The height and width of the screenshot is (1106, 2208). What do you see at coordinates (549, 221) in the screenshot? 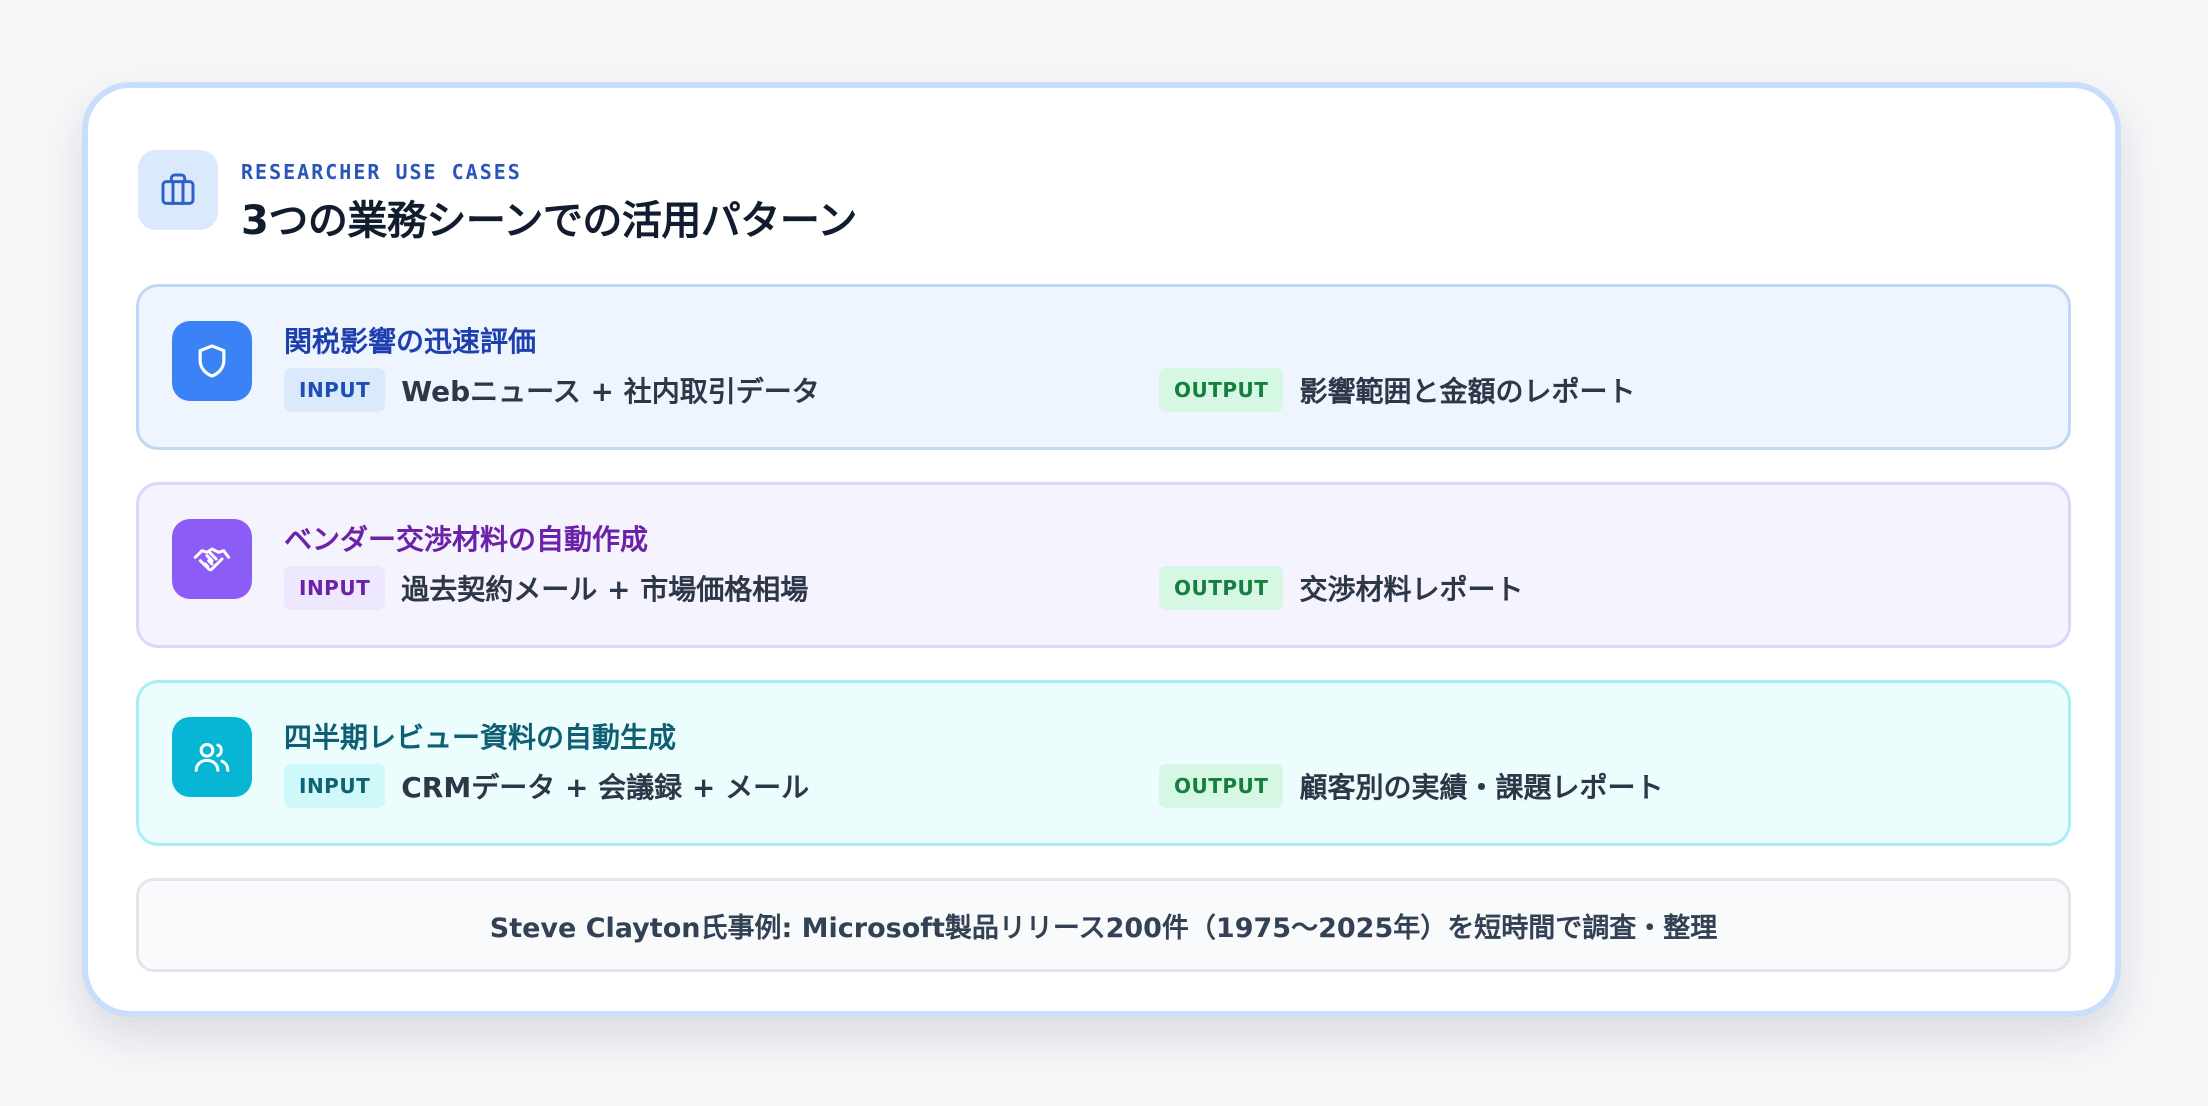
I see `page-title: 3つの業務シーンでの活用パターン` at bounding box center [549, 221].